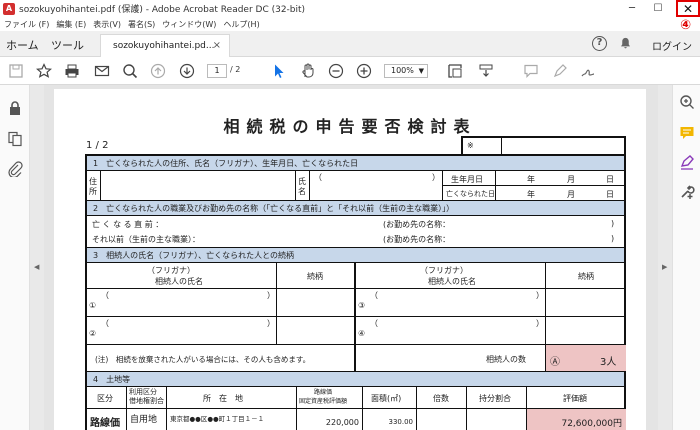 The image size is (700, 430). What do you see at coordinates (586, 358) in the screenshot?
I see `heirs-count-cell: Ⓐ 3人` at bounding box center [586, 358].